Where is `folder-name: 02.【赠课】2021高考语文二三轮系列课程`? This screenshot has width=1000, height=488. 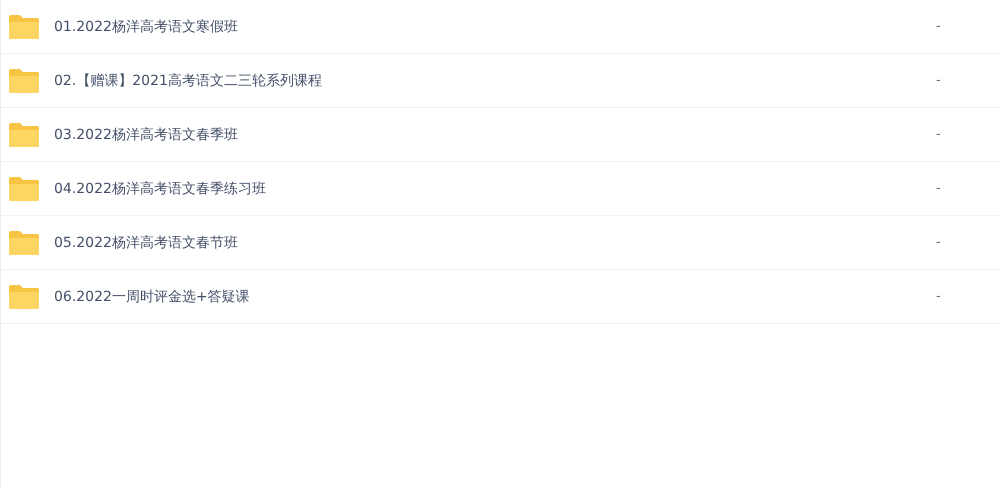 folder-name: 02.【赠课】2021高考语文二三轮系列课程 is located at coordinates (495, 81).